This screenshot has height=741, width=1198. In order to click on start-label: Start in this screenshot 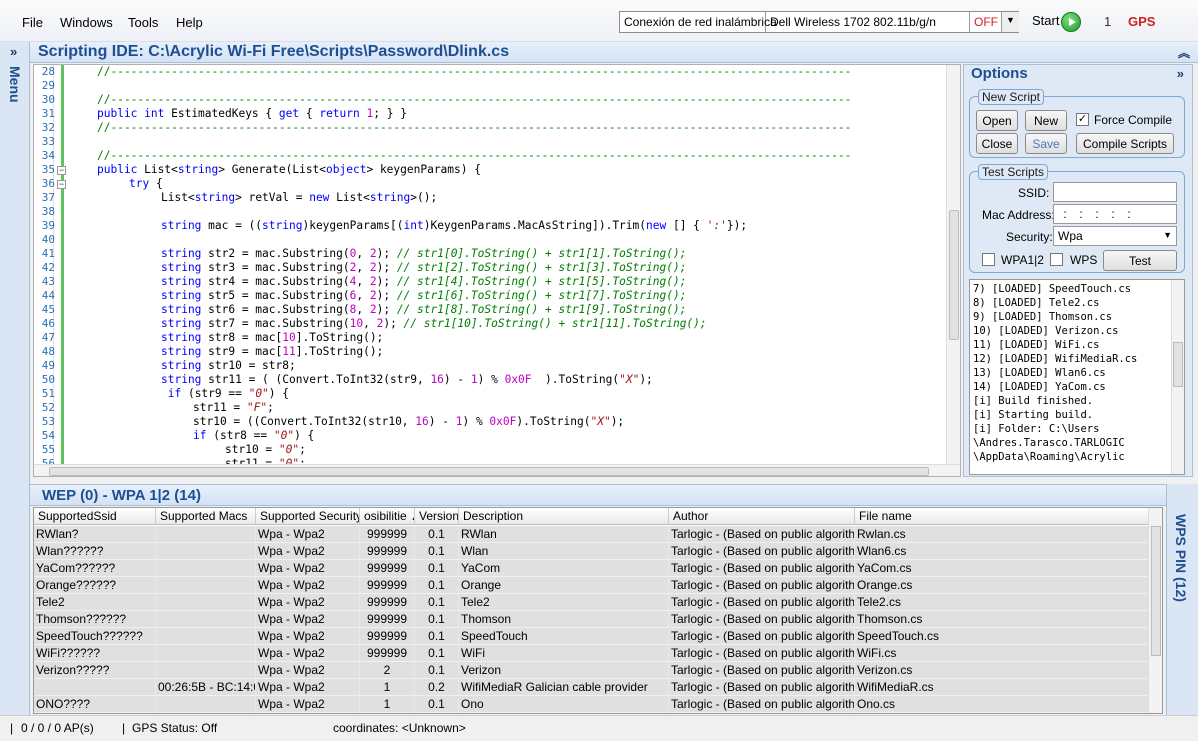, I will do `click(1045, 20)`.